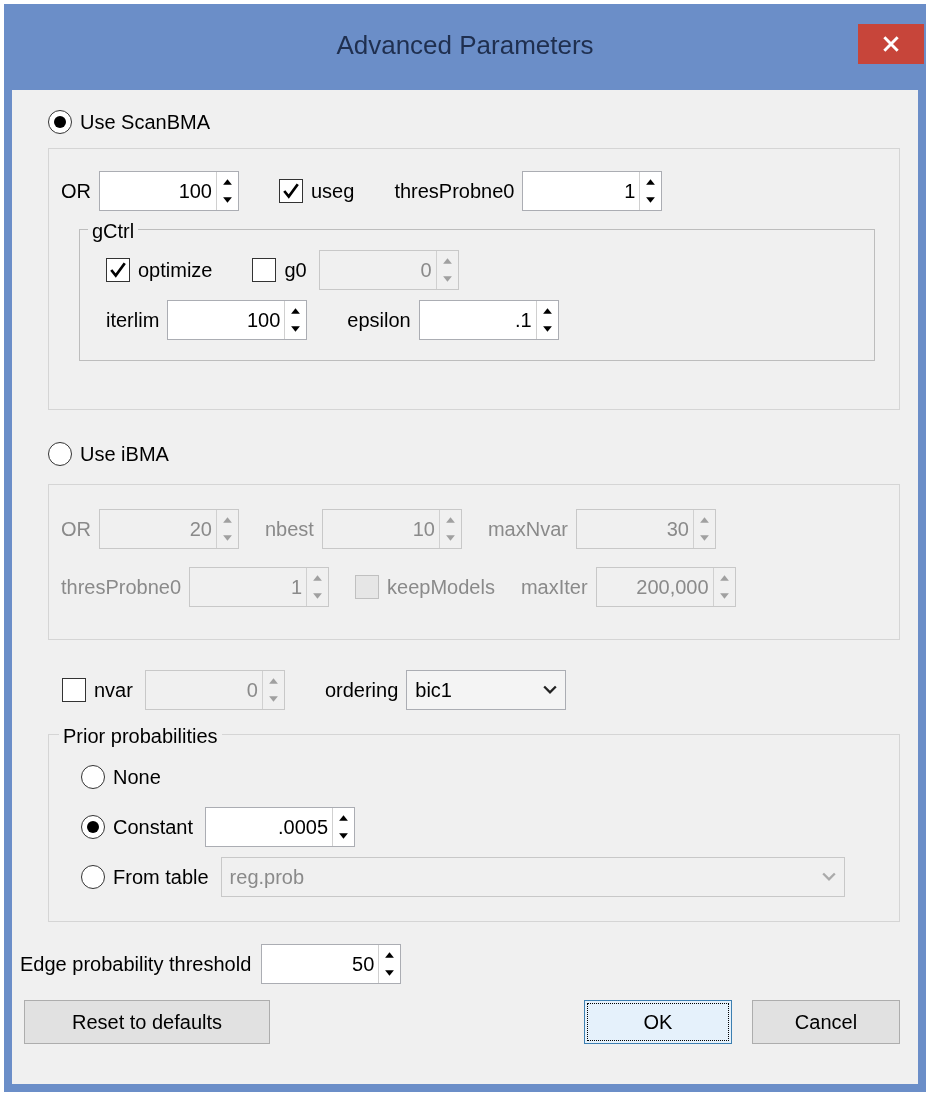  Describe the element at coordinates (826, 1022) in the screenshot. I see `dialog-button: Cancel` at that location.